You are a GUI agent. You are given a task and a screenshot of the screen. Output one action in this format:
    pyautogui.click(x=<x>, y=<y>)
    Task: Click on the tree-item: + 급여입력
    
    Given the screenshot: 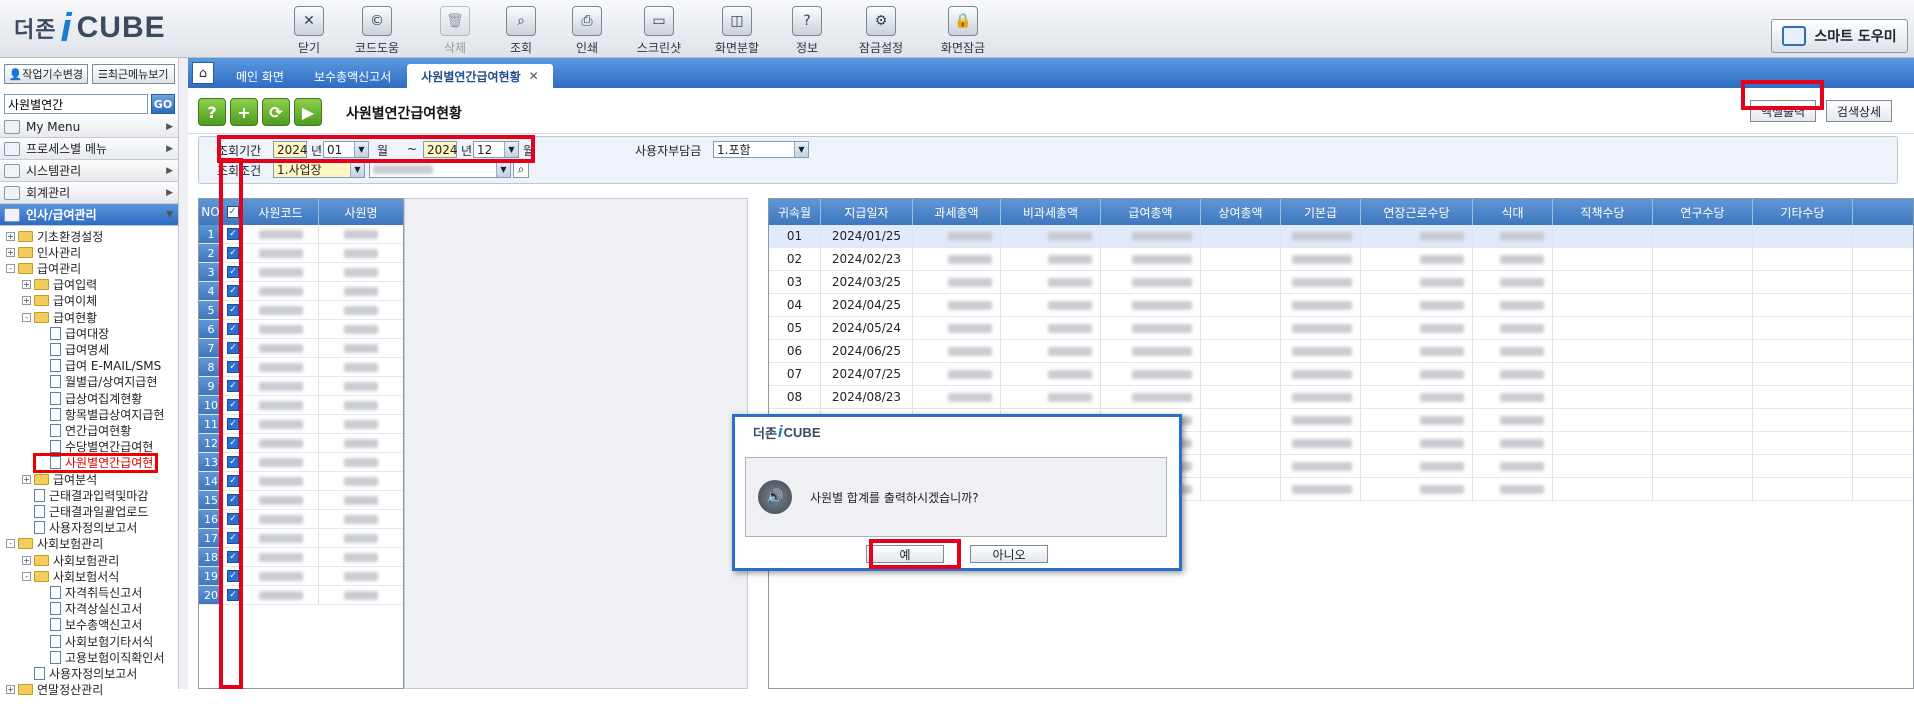 What is the action you would take?
    pyautogui.click(x=59, y=285)
    